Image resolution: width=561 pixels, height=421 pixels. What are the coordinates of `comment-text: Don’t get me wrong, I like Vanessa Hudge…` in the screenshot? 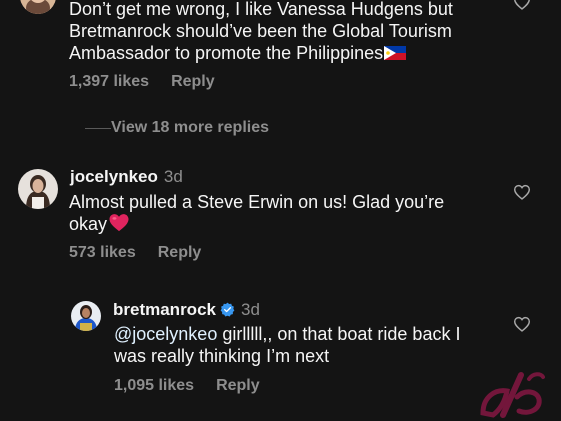 It's located at (299, 32).